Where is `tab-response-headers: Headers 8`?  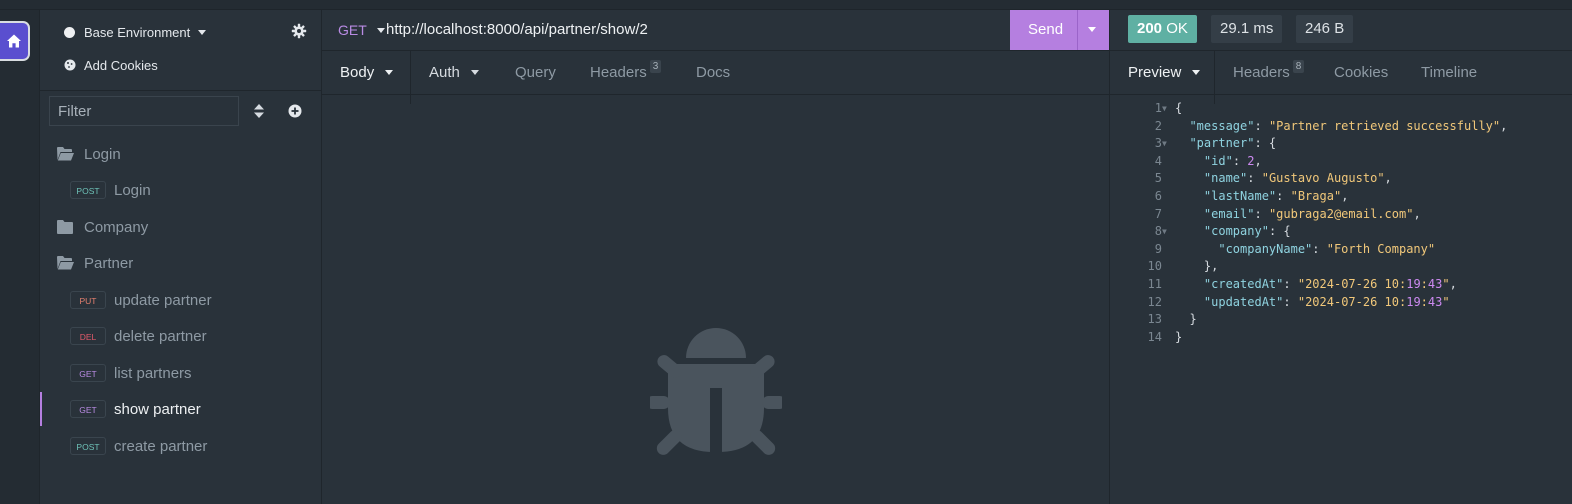
tab-response-headers: Headers 8 is located at coordinates (1269, 72).